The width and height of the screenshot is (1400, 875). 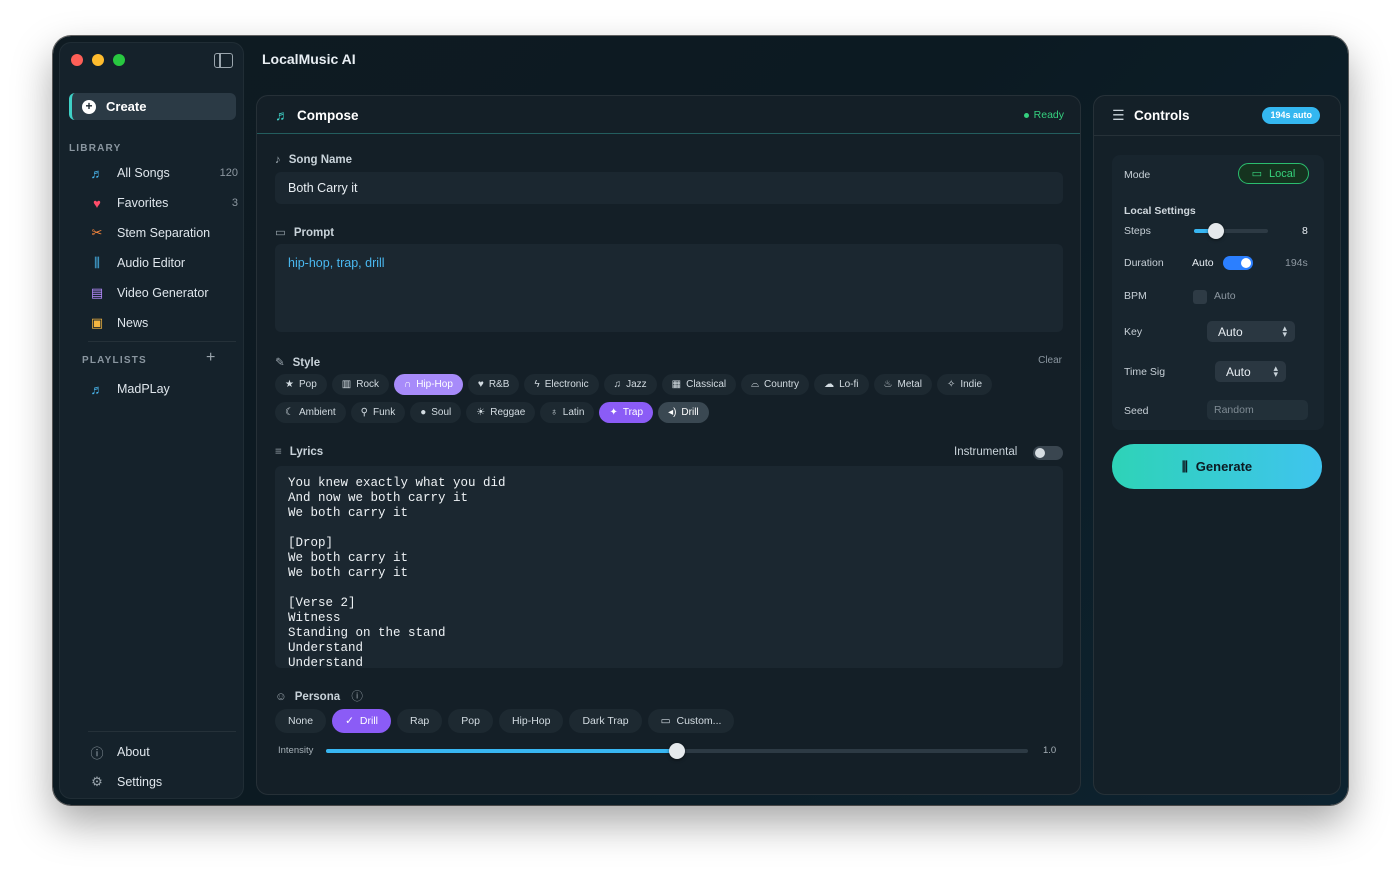 I want to click on style-chip: ⌓ Country, so click(x=775, y=384).